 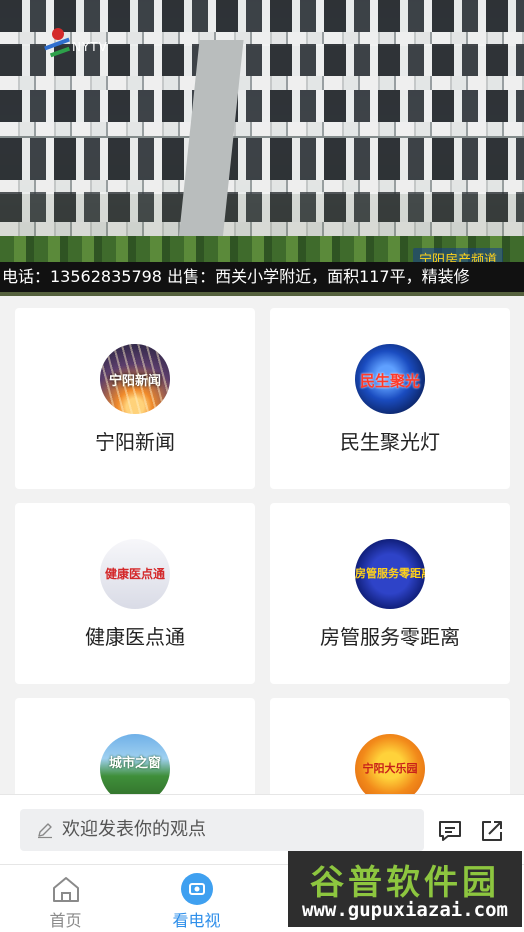 I want to click on channel-name: 宁阳新闻, so click(x=135, y=442).